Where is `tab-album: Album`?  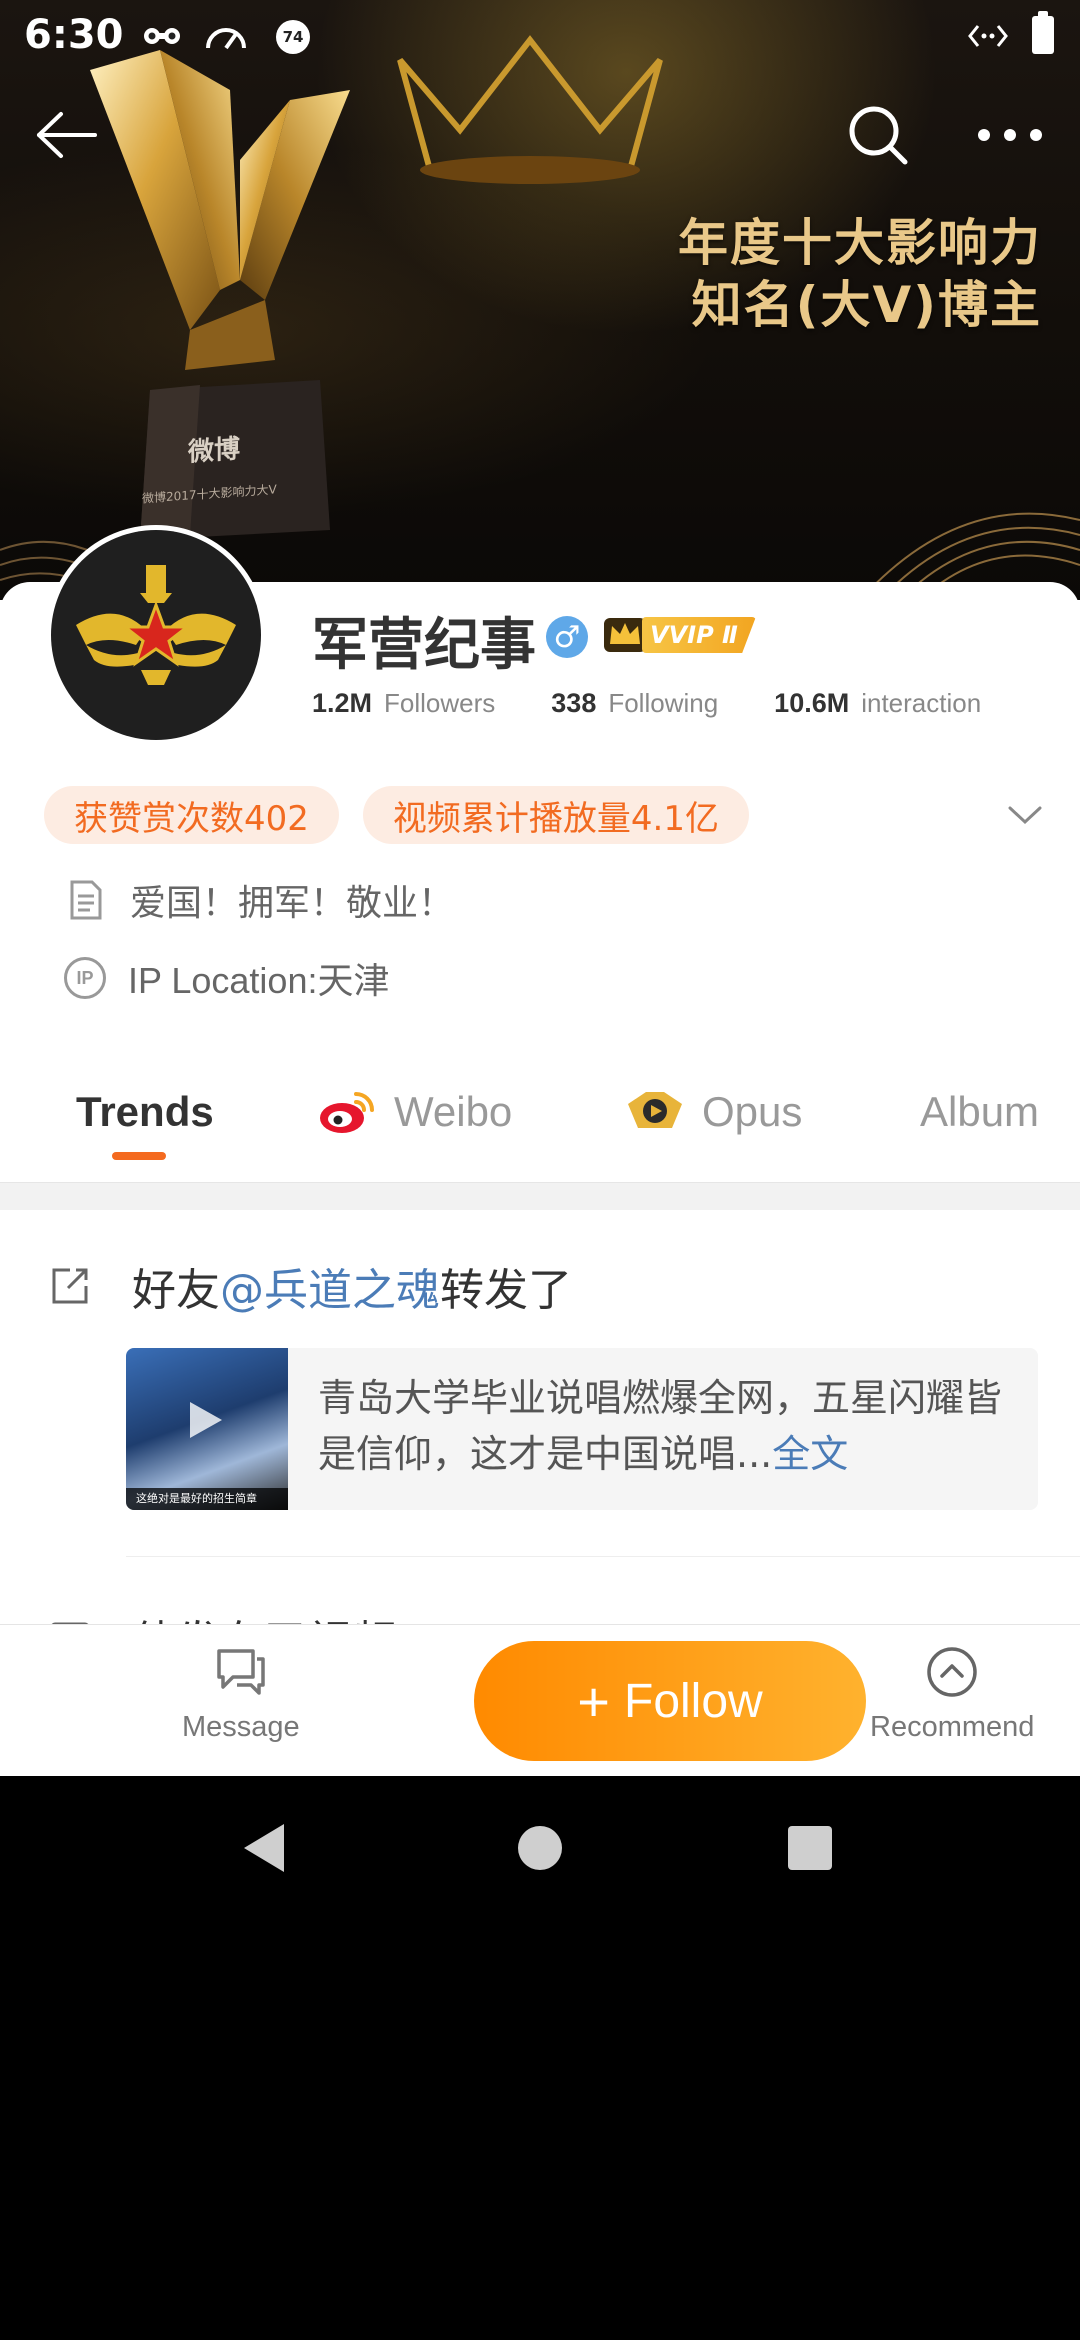 tab-album: Album is located at coordinates (979, 1112).